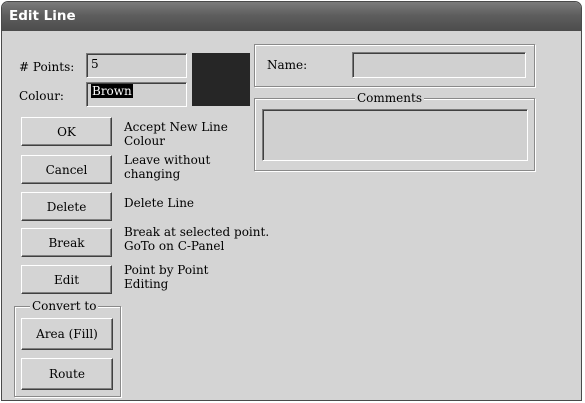 The image size is (585, 403). Describe the element at coordinates (41, 96) in the screenshot. I see `colour-label: Colour:` at that location.